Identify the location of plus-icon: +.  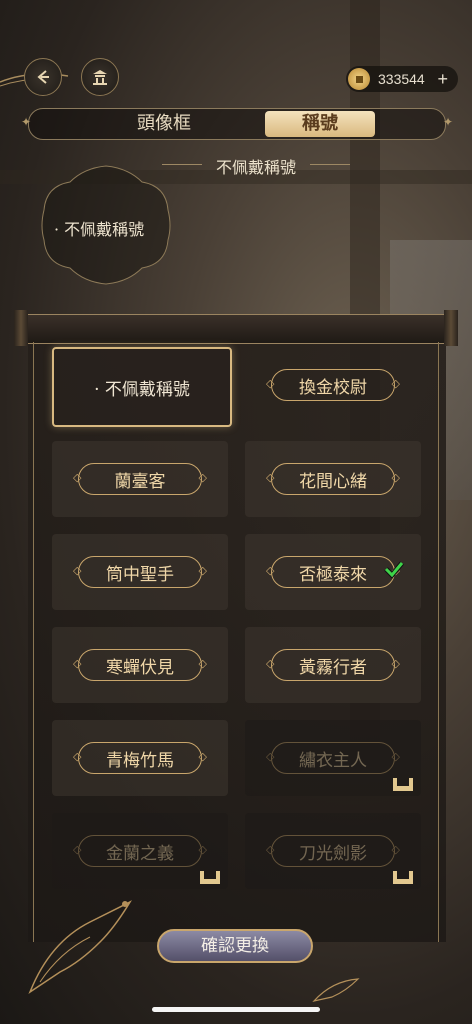
(442, 79).